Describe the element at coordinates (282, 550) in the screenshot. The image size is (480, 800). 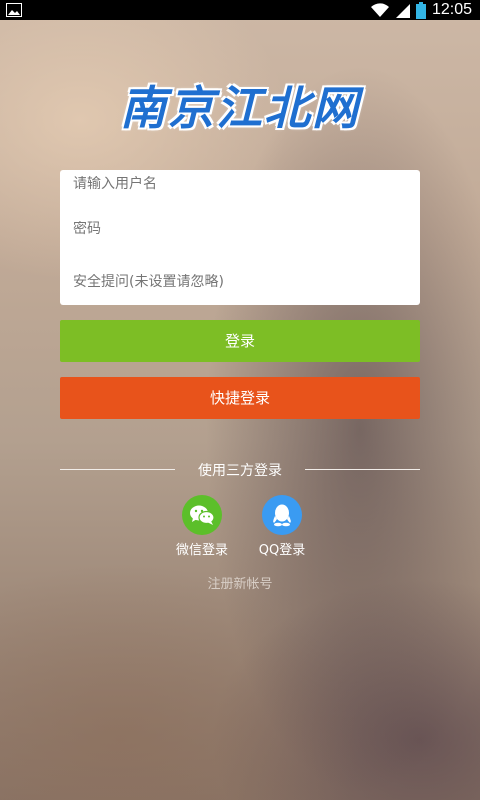
I see `qq-login-label: QQ登录` at that location.